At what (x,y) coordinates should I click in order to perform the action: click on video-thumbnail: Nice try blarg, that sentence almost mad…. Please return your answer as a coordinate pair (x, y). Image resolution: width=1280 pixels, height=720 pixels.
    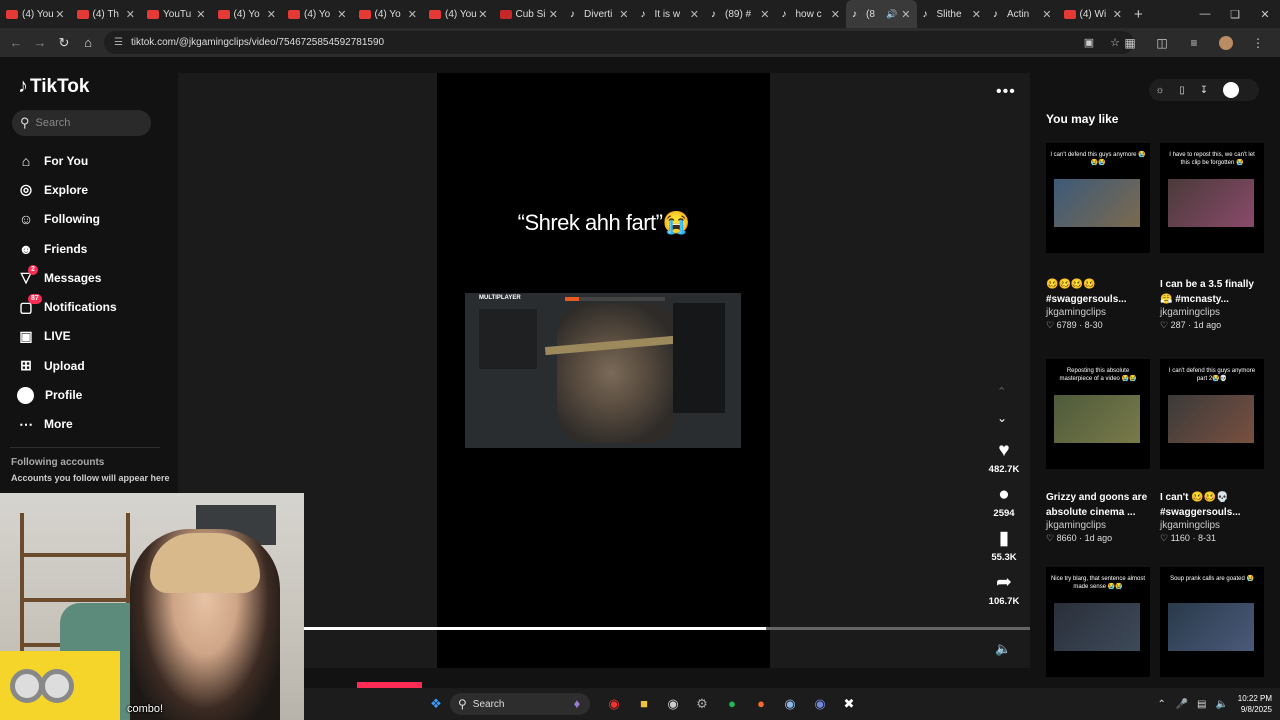
    Looking at the image, I should click on (1098, 622).